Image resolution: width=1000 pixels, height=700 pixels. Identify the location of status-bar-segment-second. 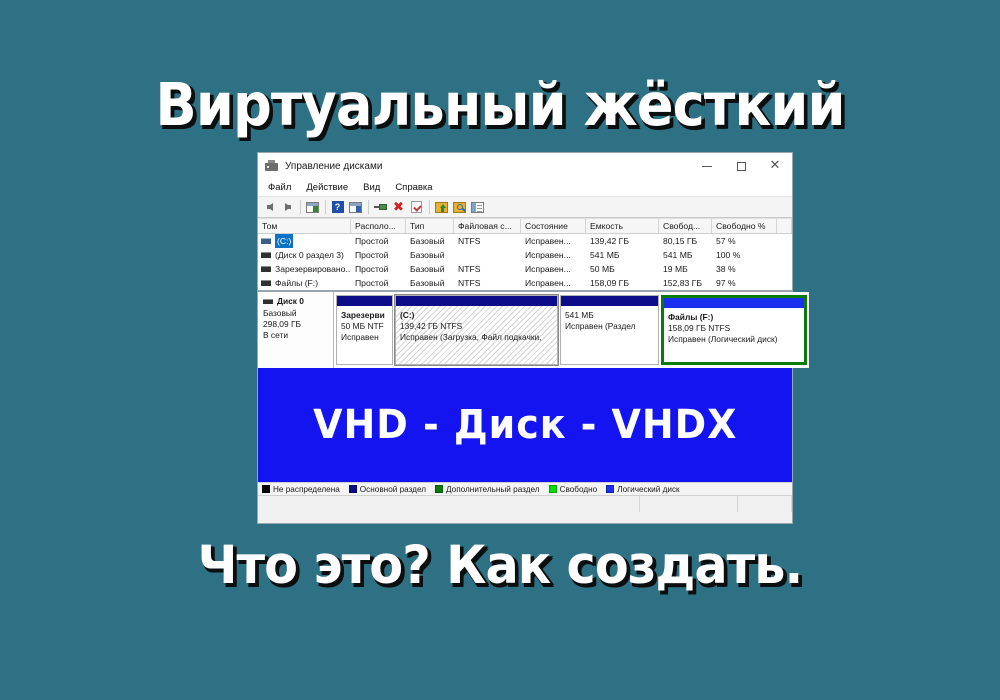
(689, 504).